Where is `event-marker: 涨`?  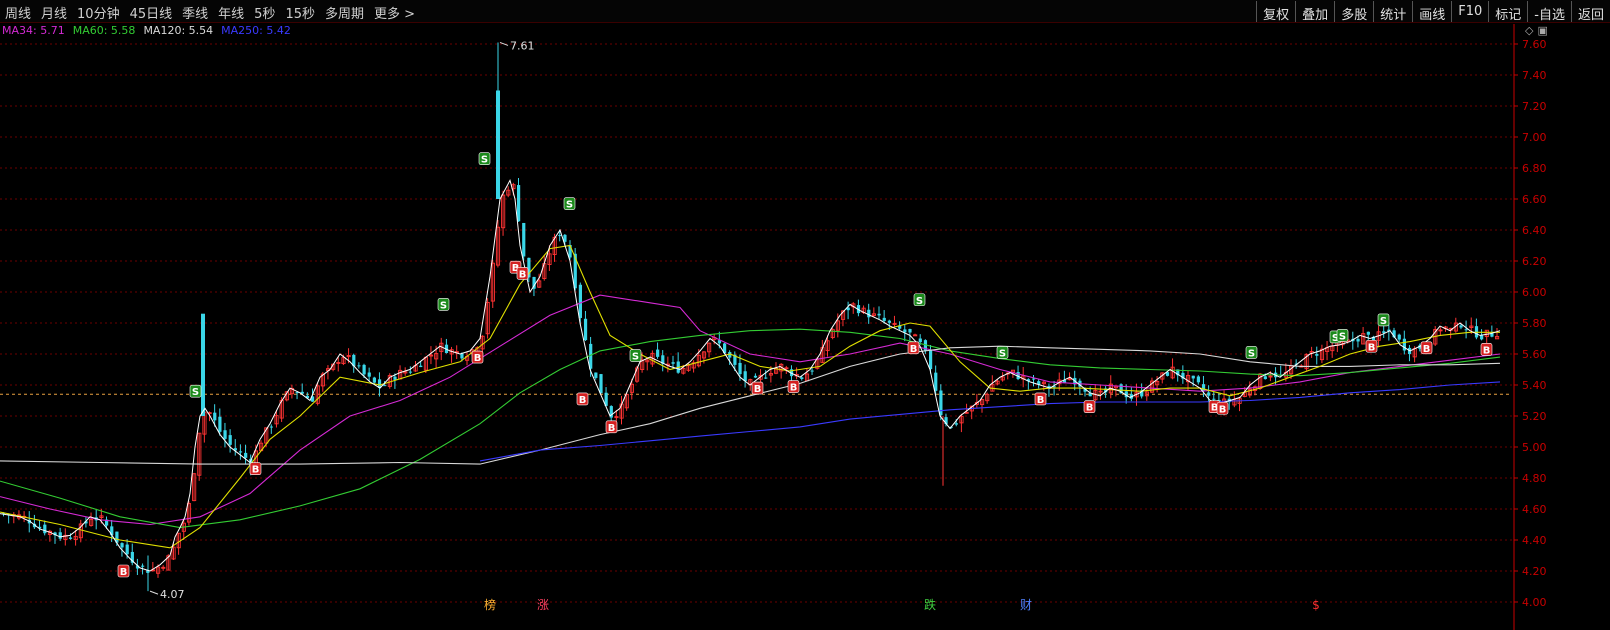 event-marker: 涨 is located at coordinates (543, 604).